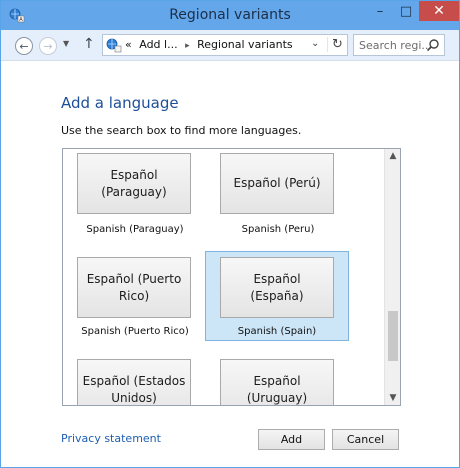  Describe the element at coordinates (380, 11) in the screenshot. I see `minimize-button: –` at that location.